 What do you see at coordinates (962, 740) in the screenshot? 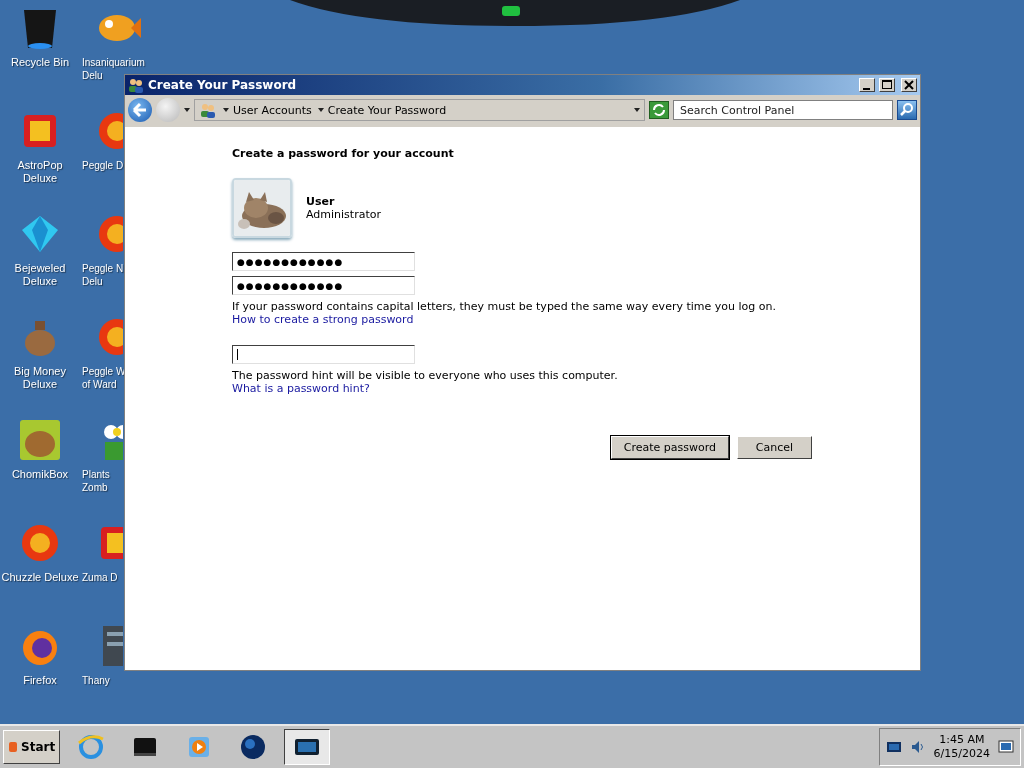
I see `clock-time: 1:45 AM` at bounding box center [962, 740].